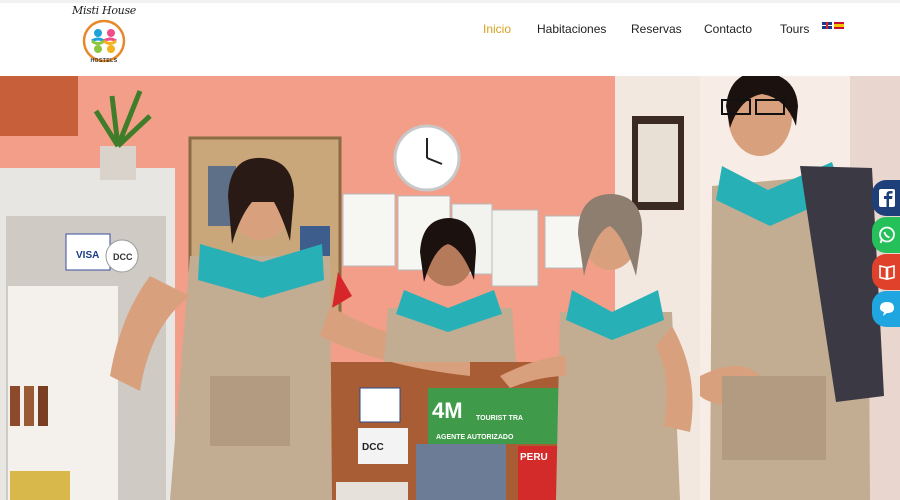 This screenshot has width=900, height=500. I want to click on nav-inicio: Inicio, so click(497, 31).